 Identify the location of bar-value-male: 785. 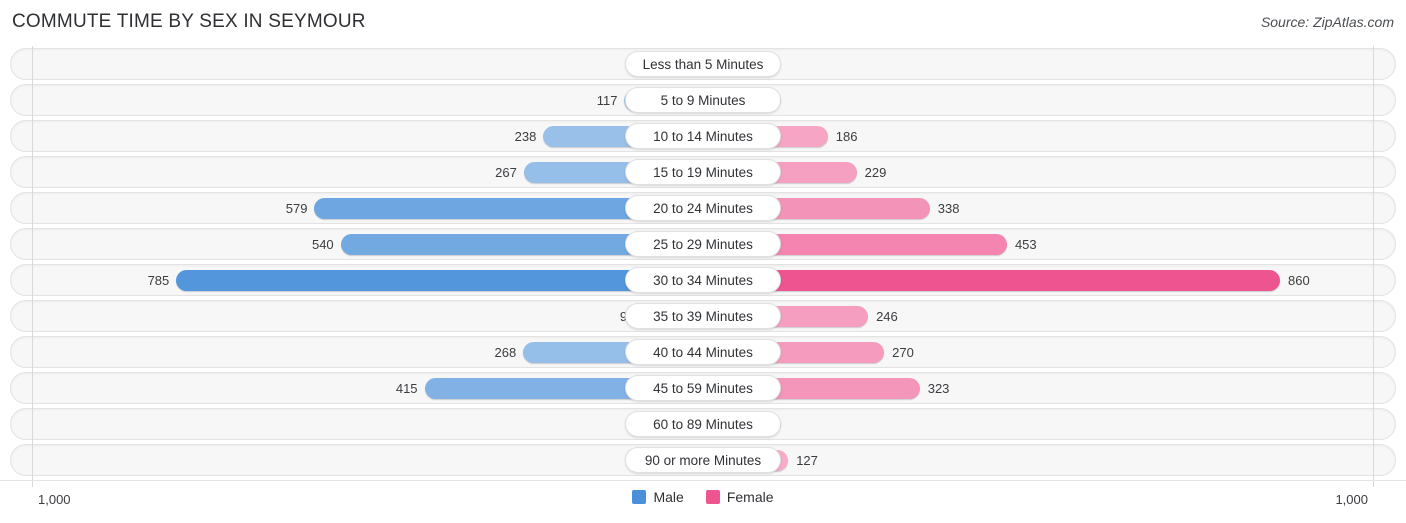
(158, 280).